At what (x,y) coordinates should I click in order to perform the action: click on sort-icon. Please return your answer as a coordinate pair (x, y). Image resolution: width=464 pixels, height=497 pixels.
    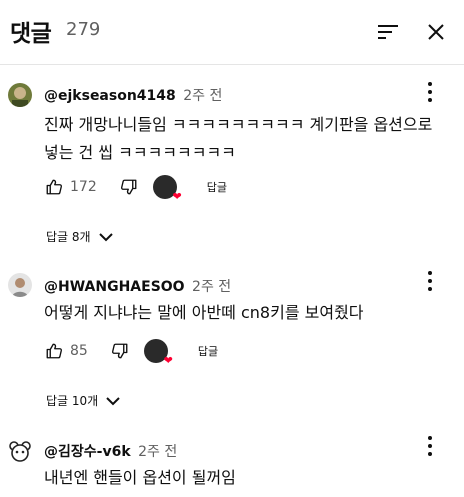
    Looking at the image, I should click on (388, 32).